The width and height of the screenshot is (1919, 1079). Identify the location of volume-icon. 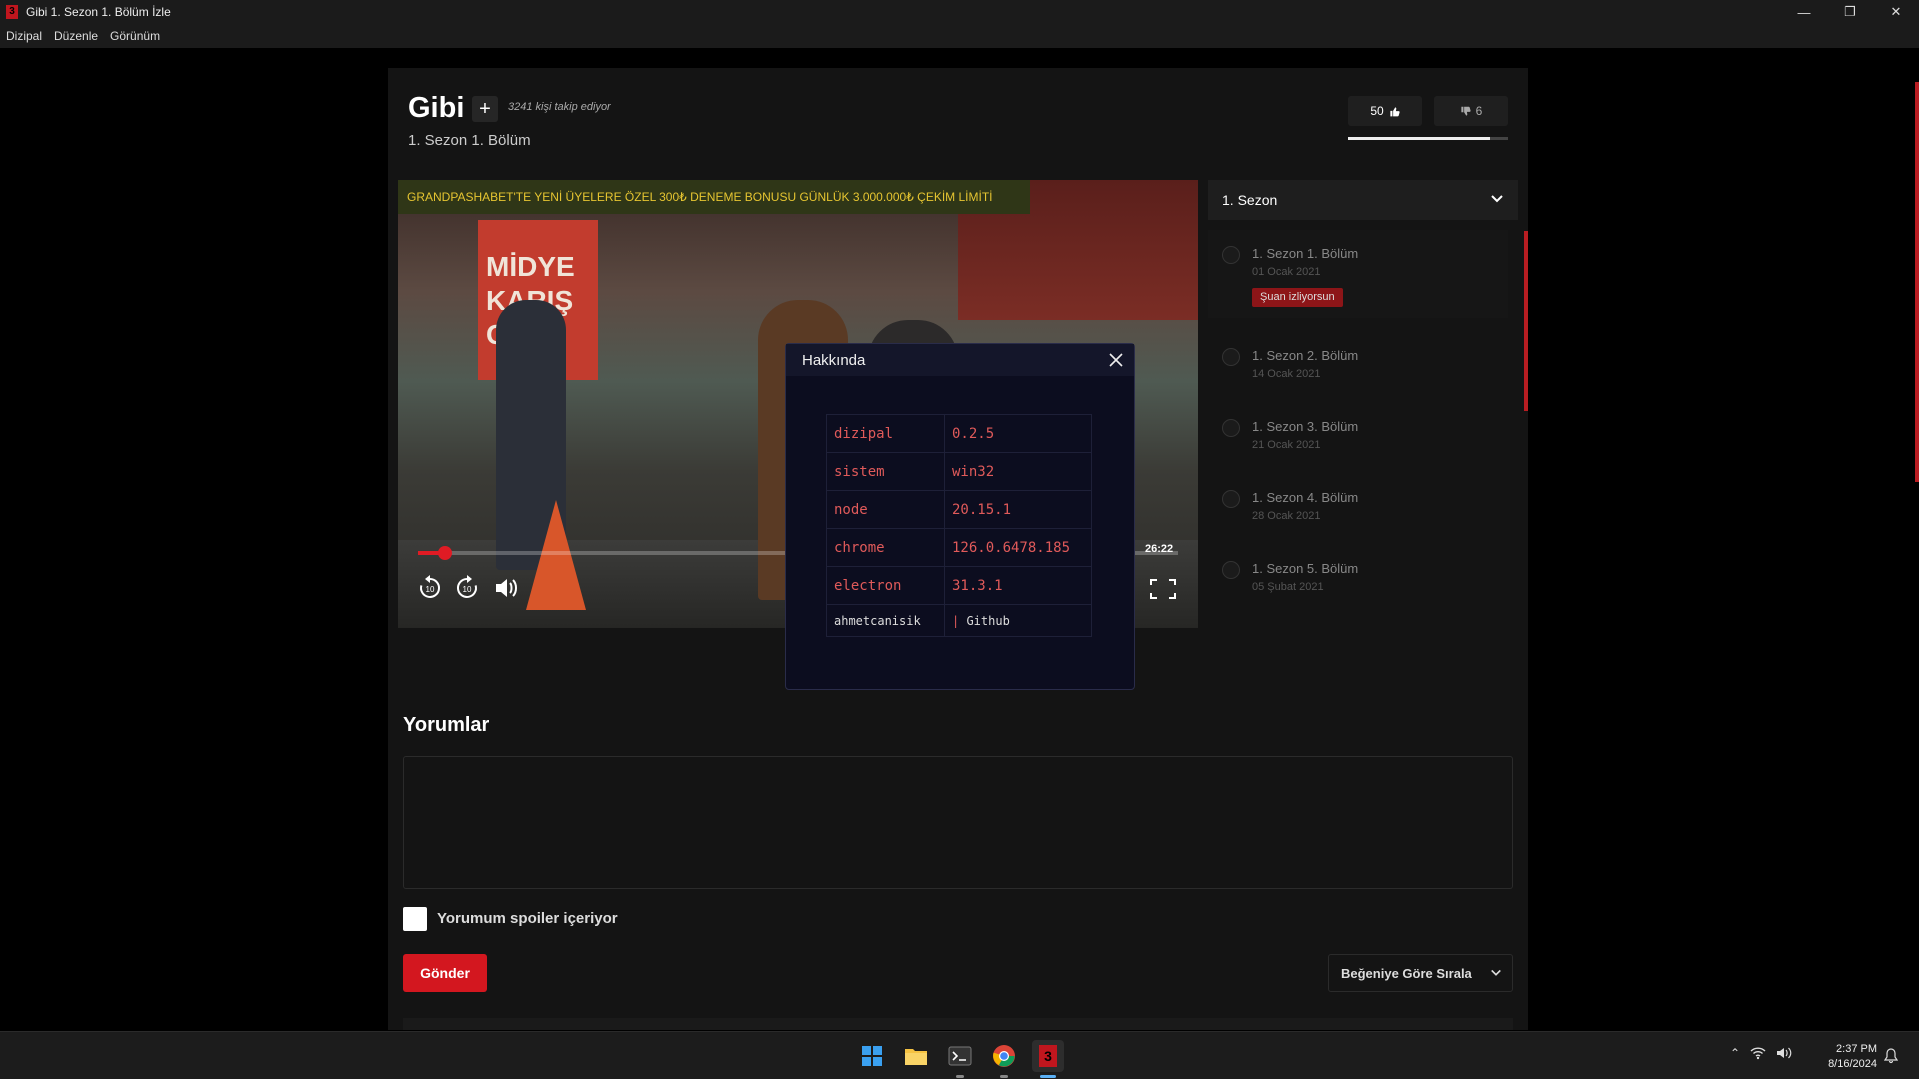
(506, 588).